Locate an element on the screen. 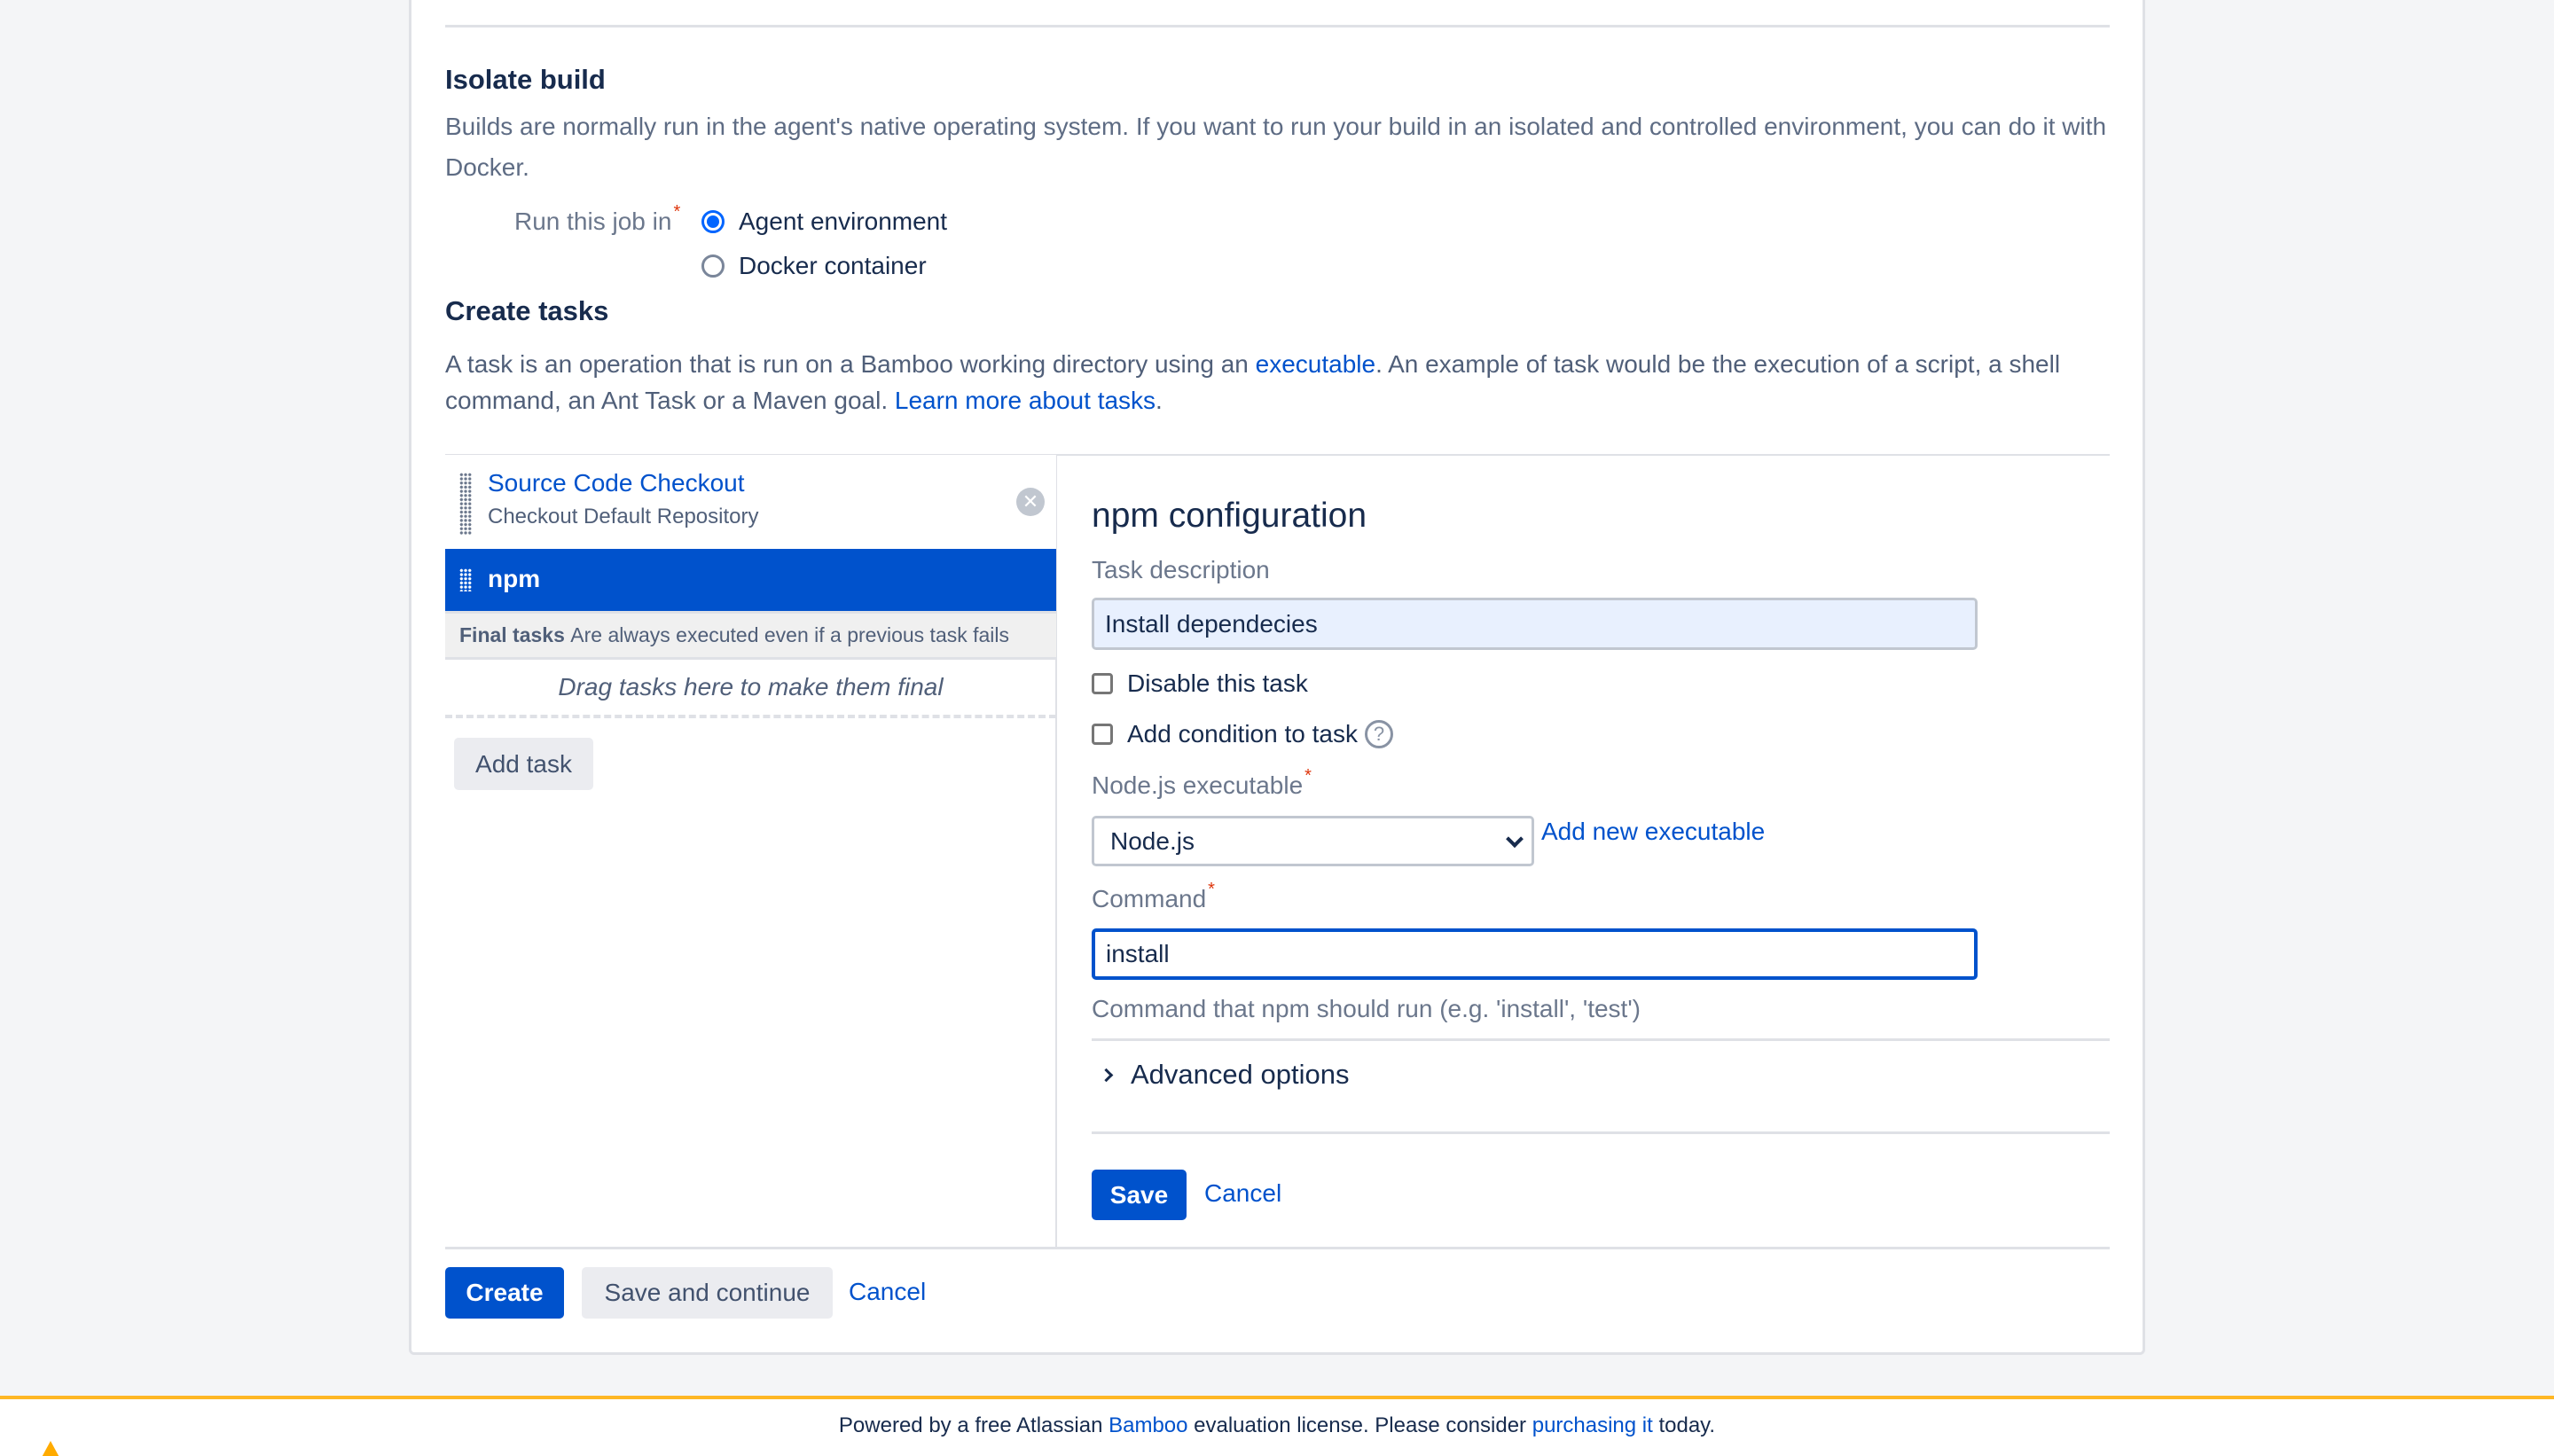 The height and width of the screenshot is (1456, 2554). command-label: Command * is located at coordinates (1153, 896).